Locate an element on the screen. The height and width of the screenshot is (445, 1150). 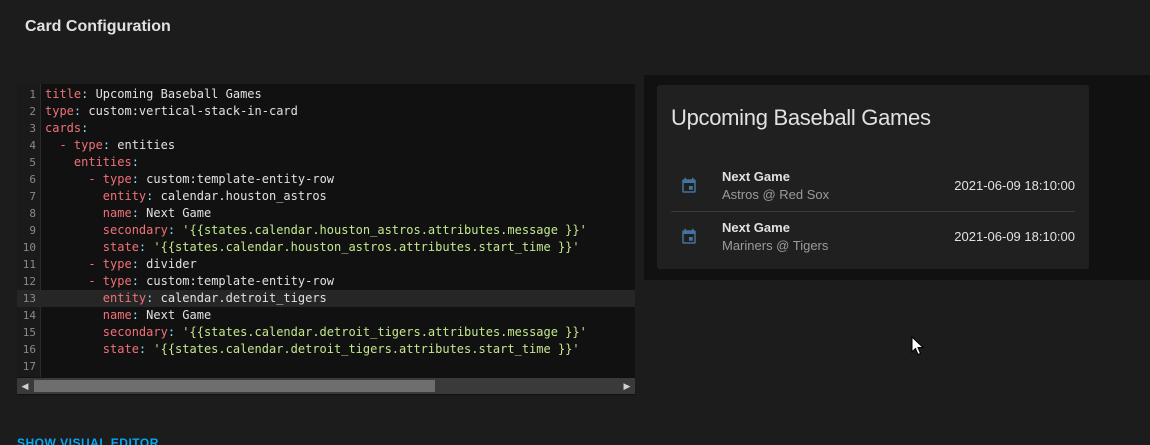
line-number: 16 is located at coordinates (29, 349).